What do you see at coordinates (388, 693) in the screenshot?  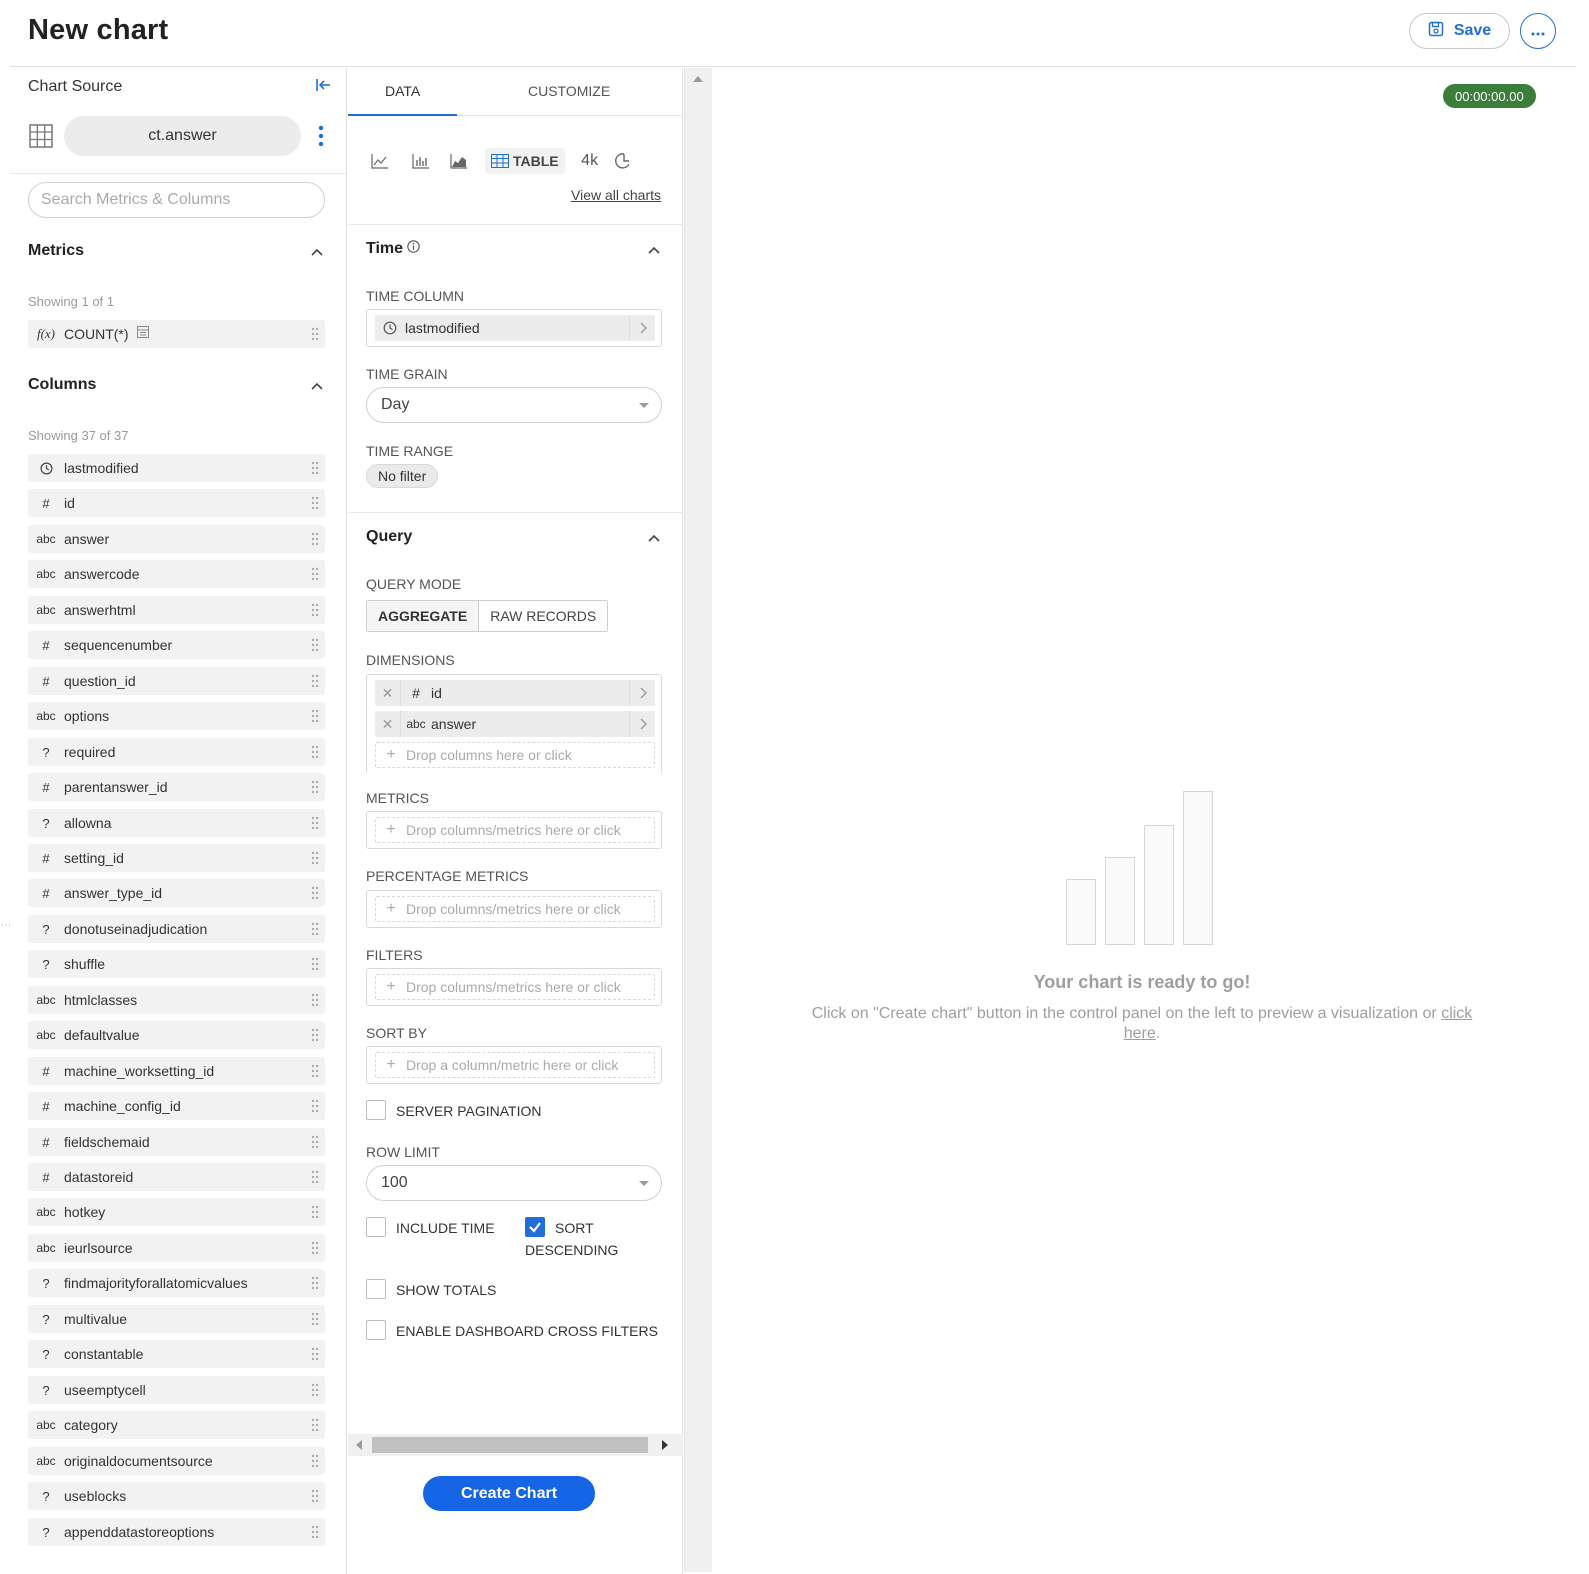 I see `close-icon: ✕` at bounding box center [388, 693].